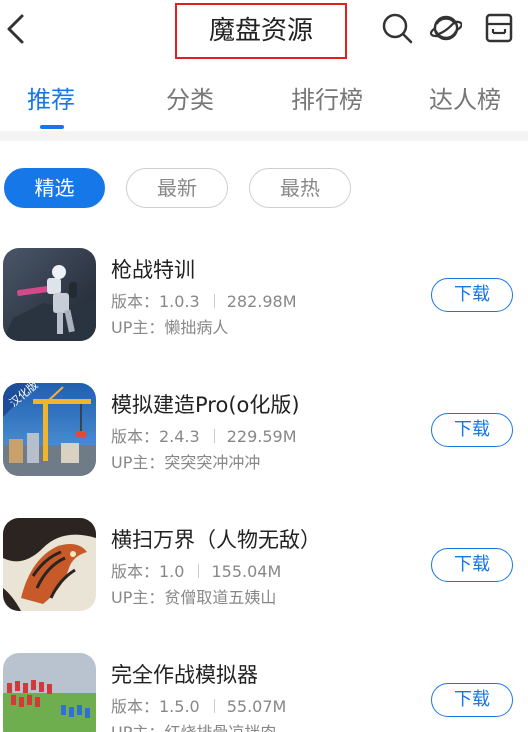  I want to click on app-version: 版本：1.0, so click(148, 571).